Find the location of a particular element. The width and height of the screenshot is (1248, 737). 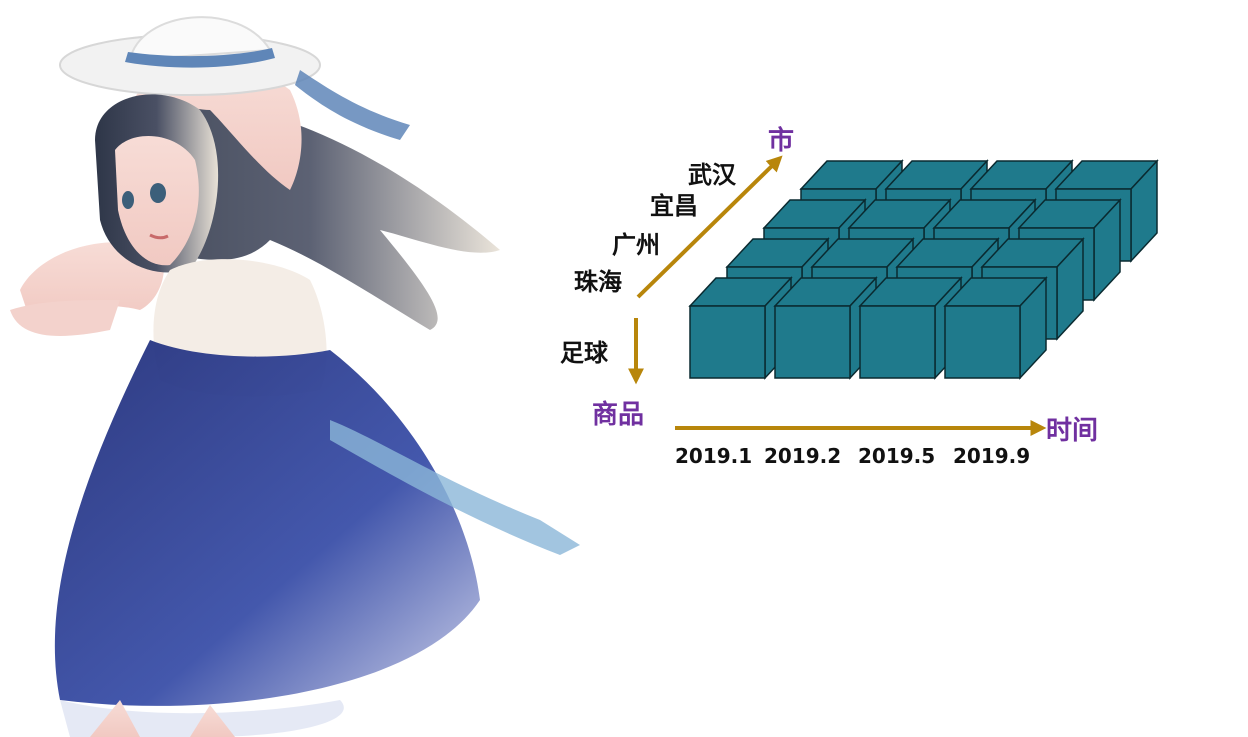

city-label: 武汉 is located at coordinates (712, 174).